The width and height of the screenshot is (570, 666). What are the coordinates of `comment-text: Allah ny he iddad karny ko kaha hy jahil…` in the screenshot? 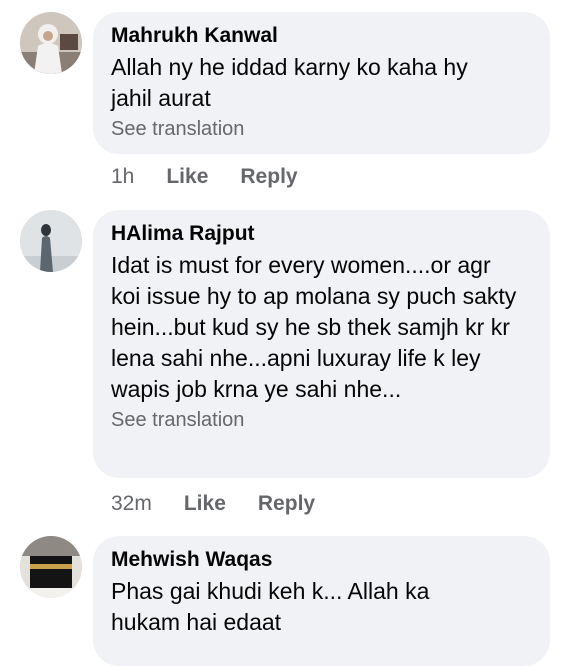 It's located at (289, 82).